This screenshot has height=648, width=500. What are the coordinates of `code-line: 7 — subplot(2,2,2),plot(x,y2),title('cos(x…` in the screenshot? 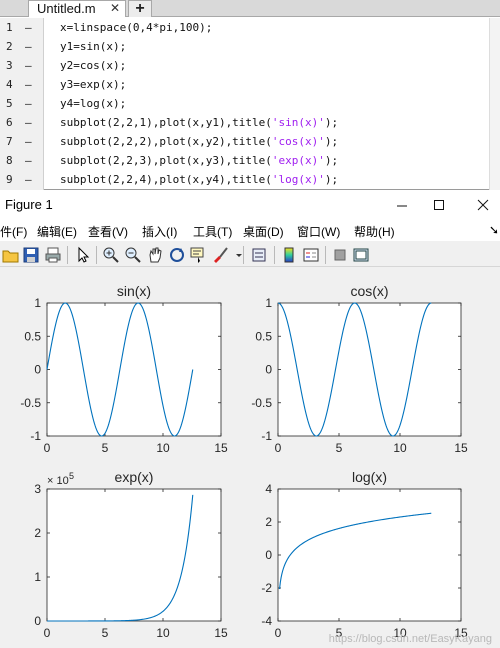 It's located at (250, 141).